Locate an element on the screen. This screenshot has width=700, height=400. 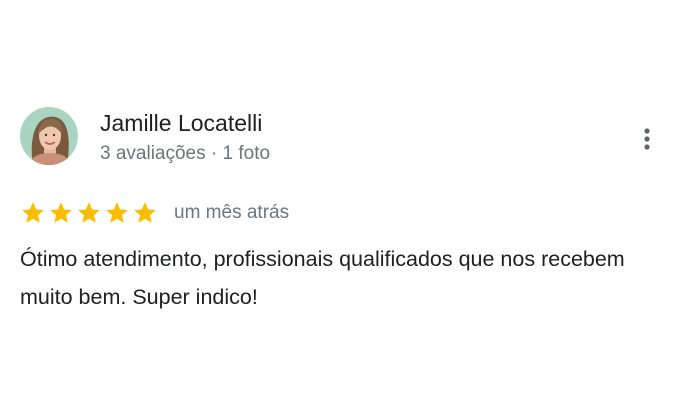
more-vert-icon is located at coordinates (647, 139).